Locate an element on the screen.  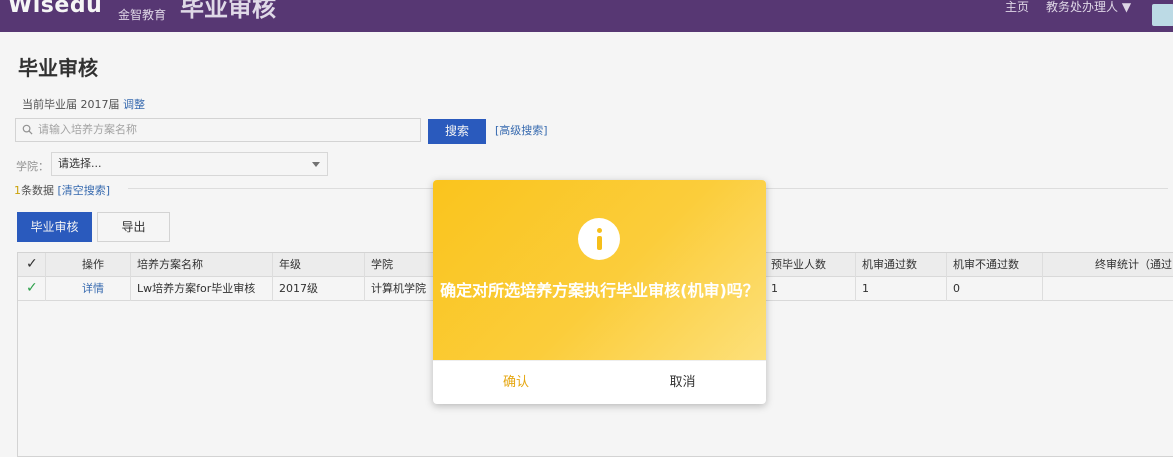
confirm-button: 确认 is located at coordinates (516, 382).